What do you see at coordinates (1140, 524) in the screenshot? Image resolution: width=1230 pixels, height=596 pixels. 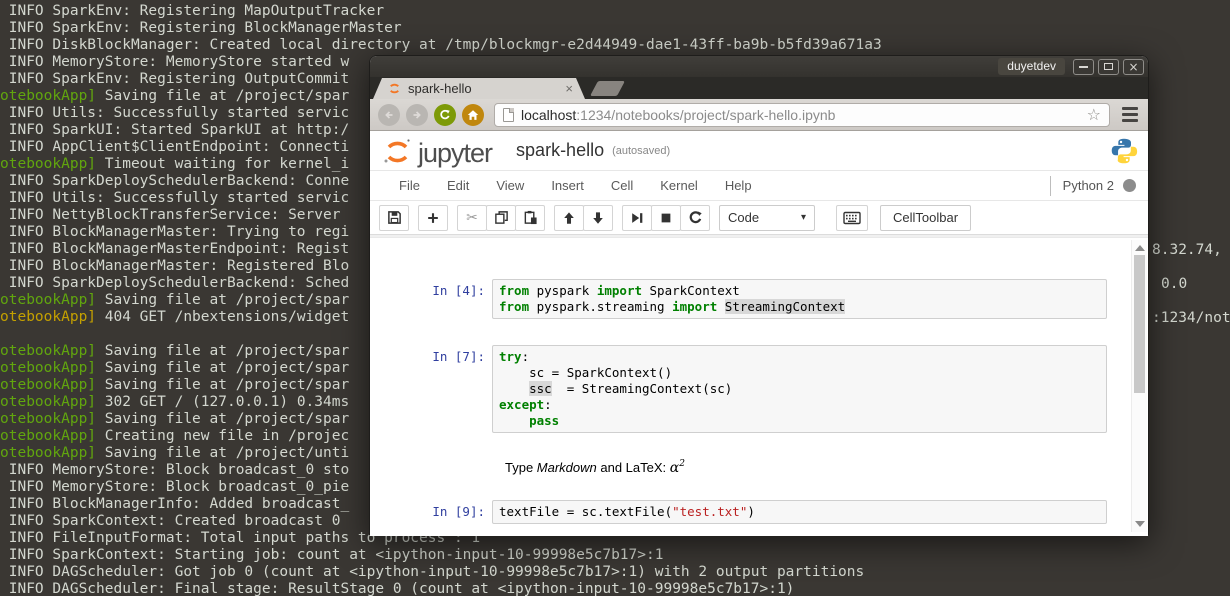 I see `scroll-down-button` at bounding box center [1140, 524].